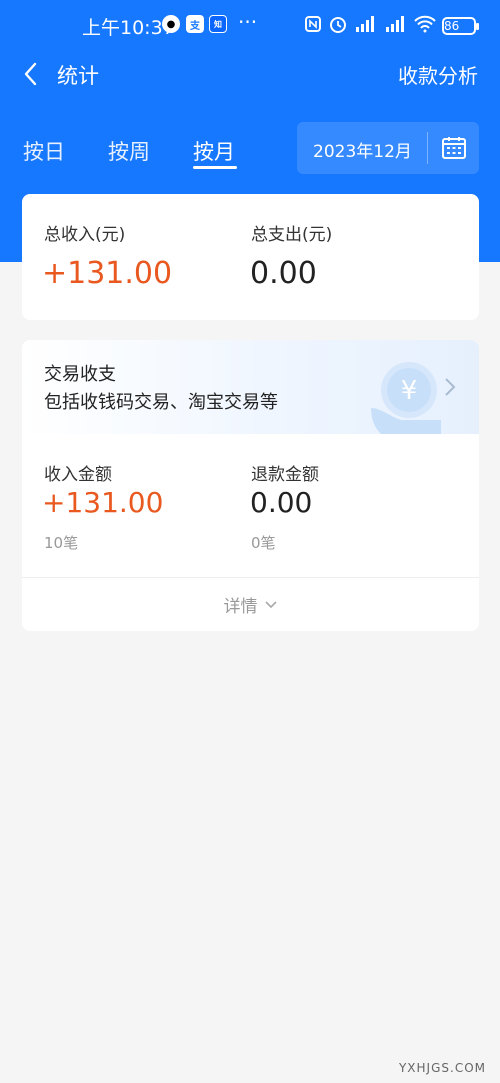 This screenshot has height=1083, width=500. What do you see at coordinates (78, 76) in the screenshot?
I see `page-title: 统计` at bounding box center [78, 76].